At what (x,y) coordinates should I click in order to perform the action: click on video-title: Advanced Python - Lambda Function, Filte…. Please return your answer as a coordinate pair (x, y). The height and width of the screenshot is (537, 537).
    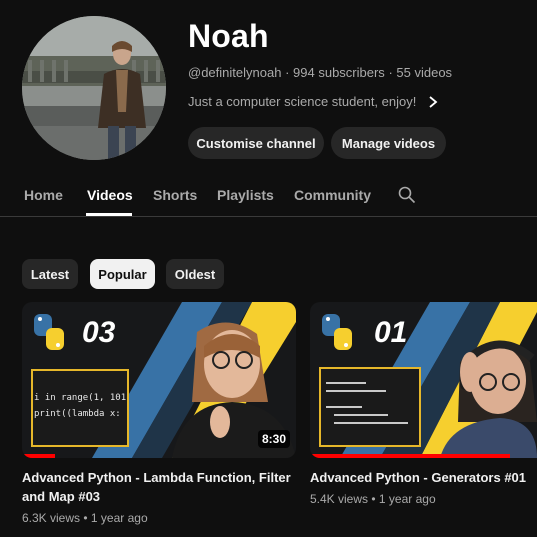
    Looking at the image, I should click on (157, 487).